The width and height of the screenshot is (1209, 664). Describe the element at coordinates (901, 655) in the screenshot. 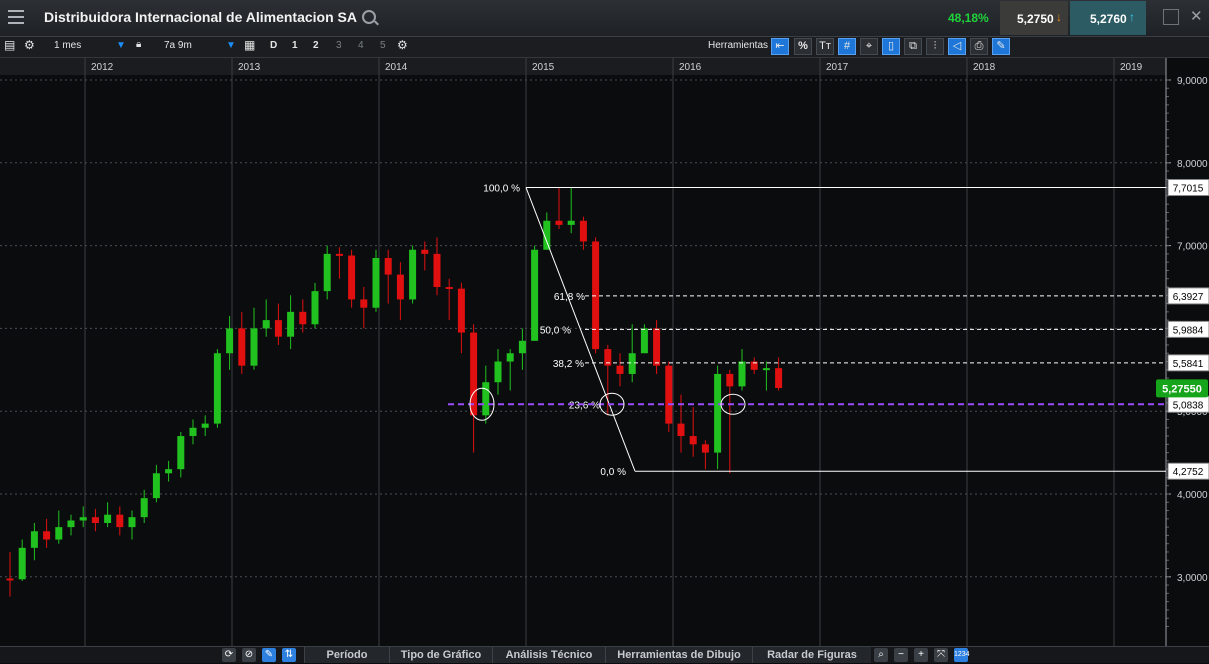

I see `zoom-out-icon: −` at that location.